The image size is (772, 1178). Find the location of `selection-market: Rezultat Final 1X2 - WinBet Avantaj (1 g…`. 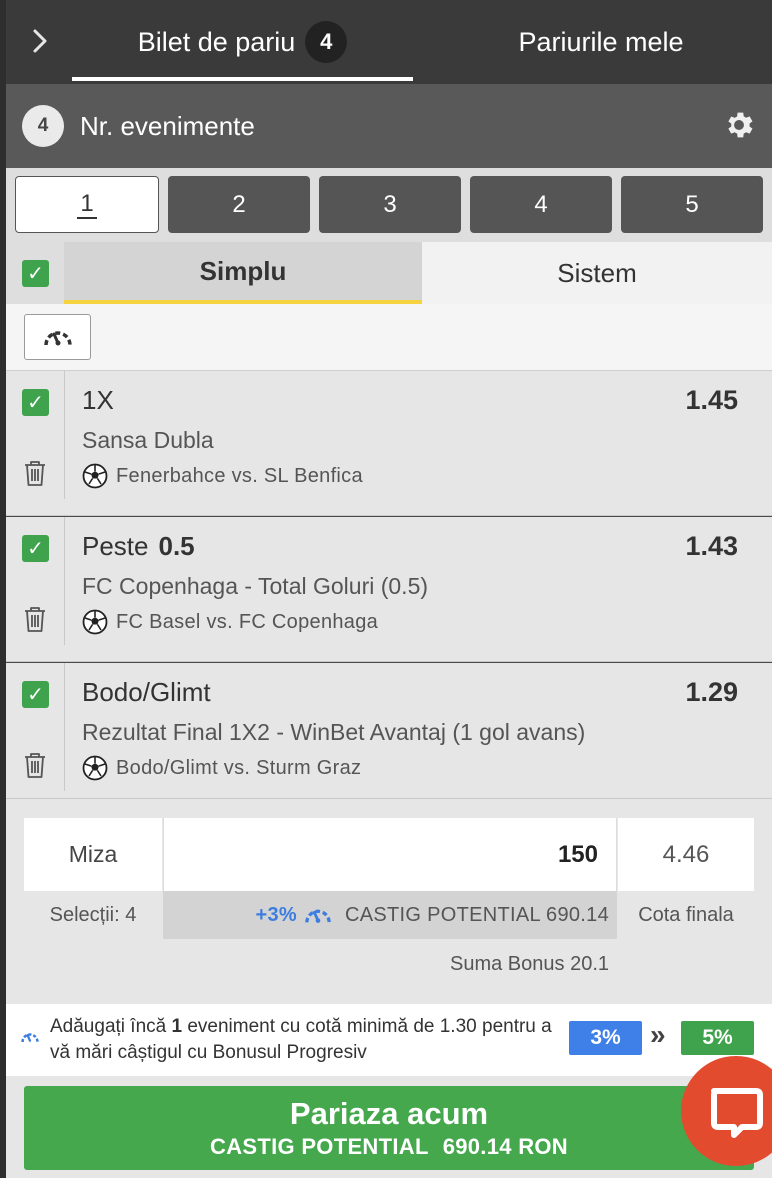

selection-market: Rezultat Final 1X2 - WinBet Avantaj (1 g… is located at coordinates (334, 732).